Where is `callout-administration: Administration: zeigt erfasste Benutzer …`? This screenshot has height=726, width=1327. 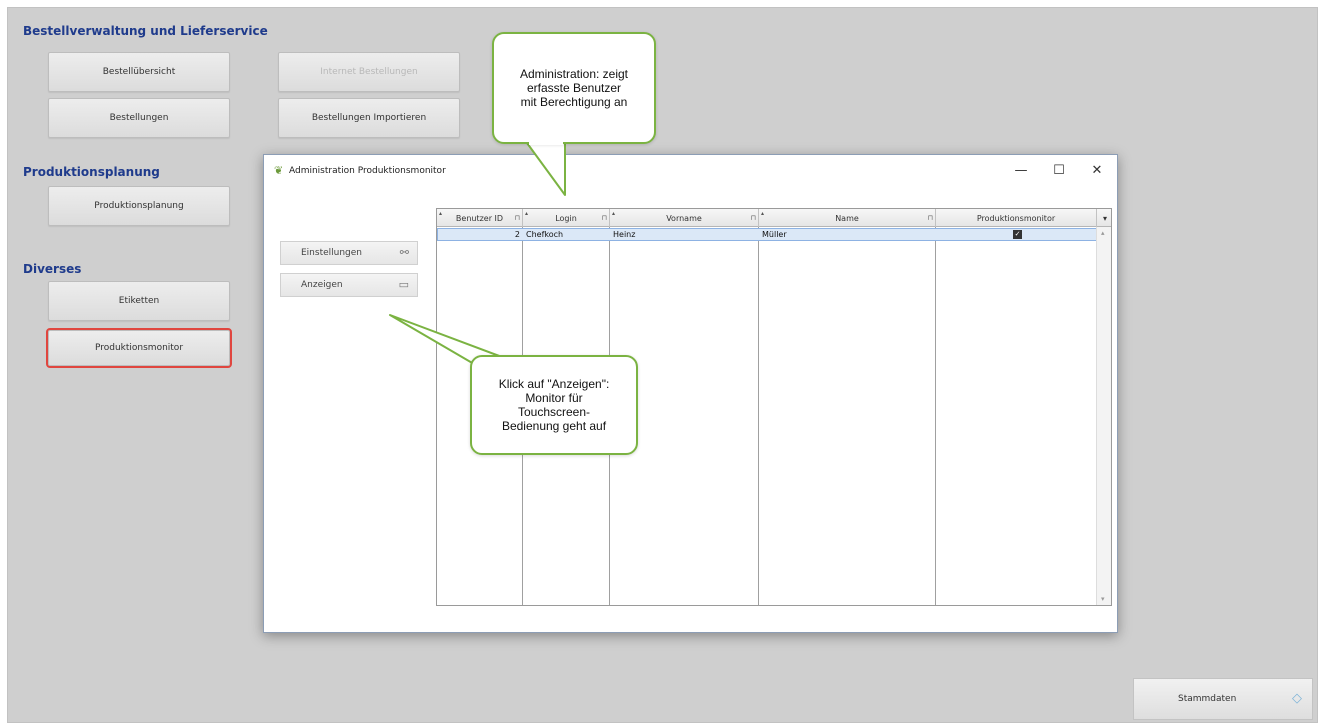
callout-administration: Administration: zeigt erfasste Benutzer … is located at coordinates (574, 88).